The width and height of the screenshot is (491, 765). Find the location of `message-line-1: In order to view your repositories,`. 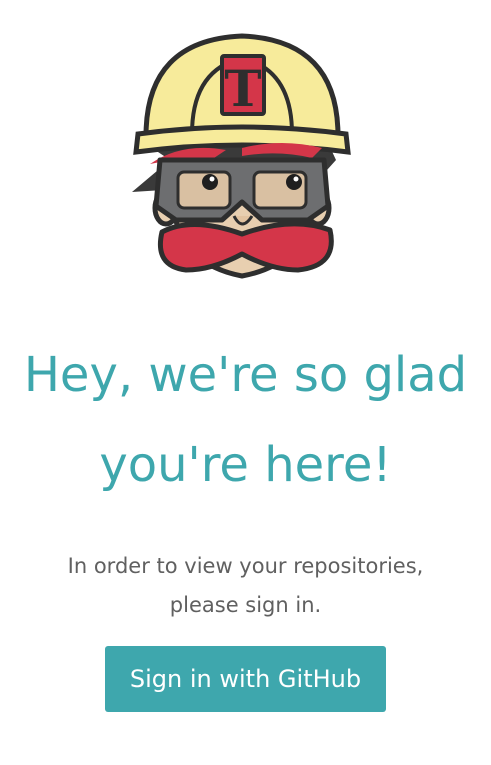

message-line-1: In order to view your repositories, is located at coordinates (245, 566).